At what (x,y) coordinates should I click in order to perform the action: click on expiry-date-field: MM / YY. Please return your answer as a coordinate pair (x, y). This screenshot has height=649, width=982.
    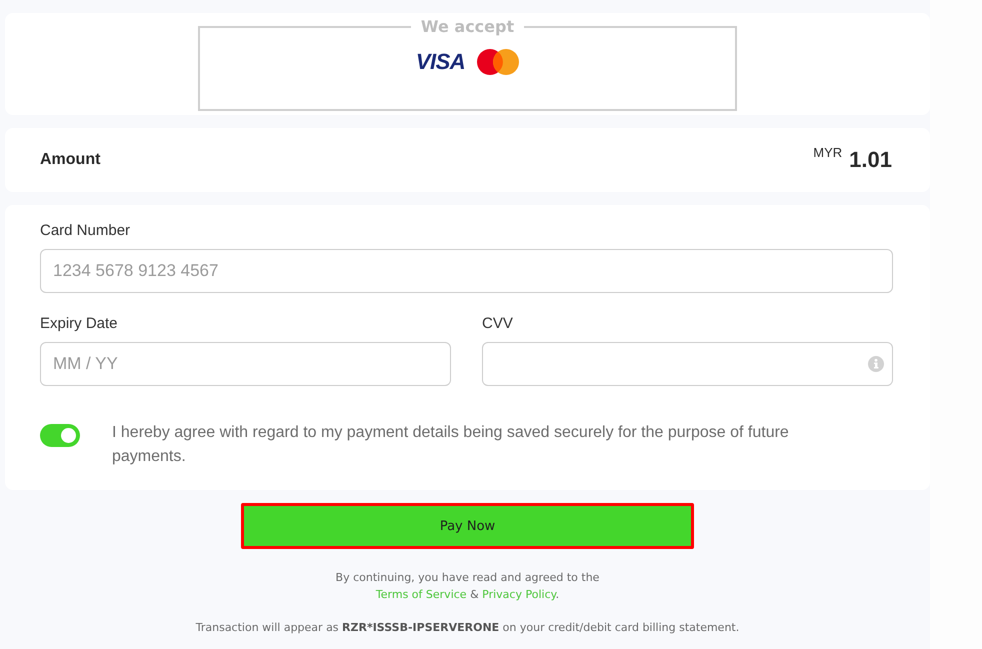
    Looking at the image, I should click on (245, 364).